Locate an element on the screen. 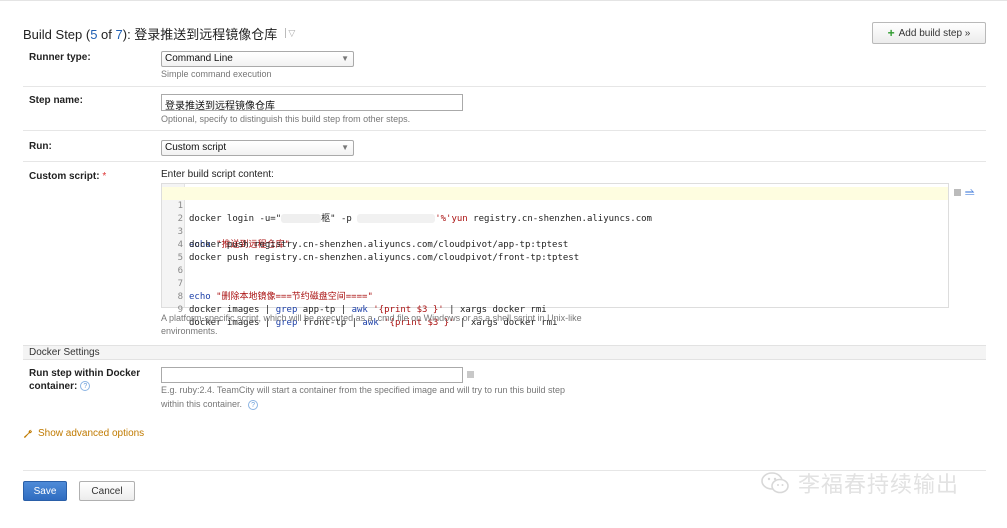  add-build-step-label: Add build step » is located at coordinates (934, 33).